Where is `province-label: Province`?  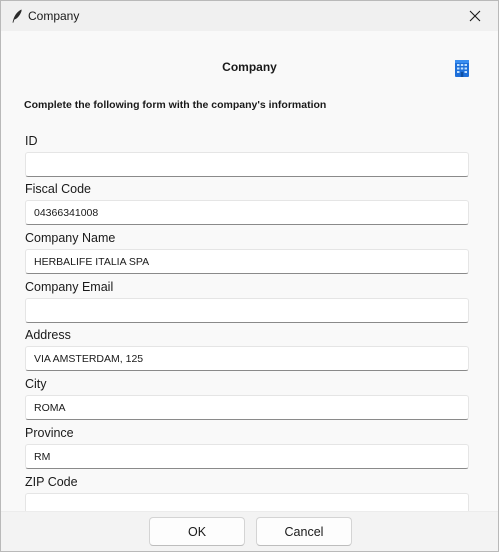 province-label: Province is located at coordinates (49, 433).